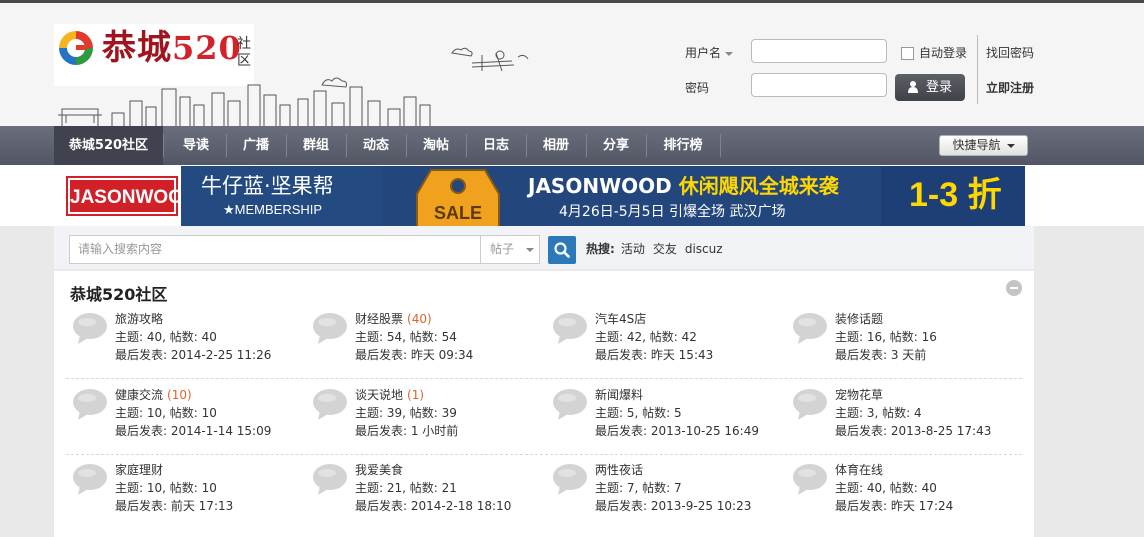  What do you see at coordinates (894, 506) in the screenshot?
I see `forum-last-post: 最后发表: 昨天 17:24` at bounding box center [894, 506].